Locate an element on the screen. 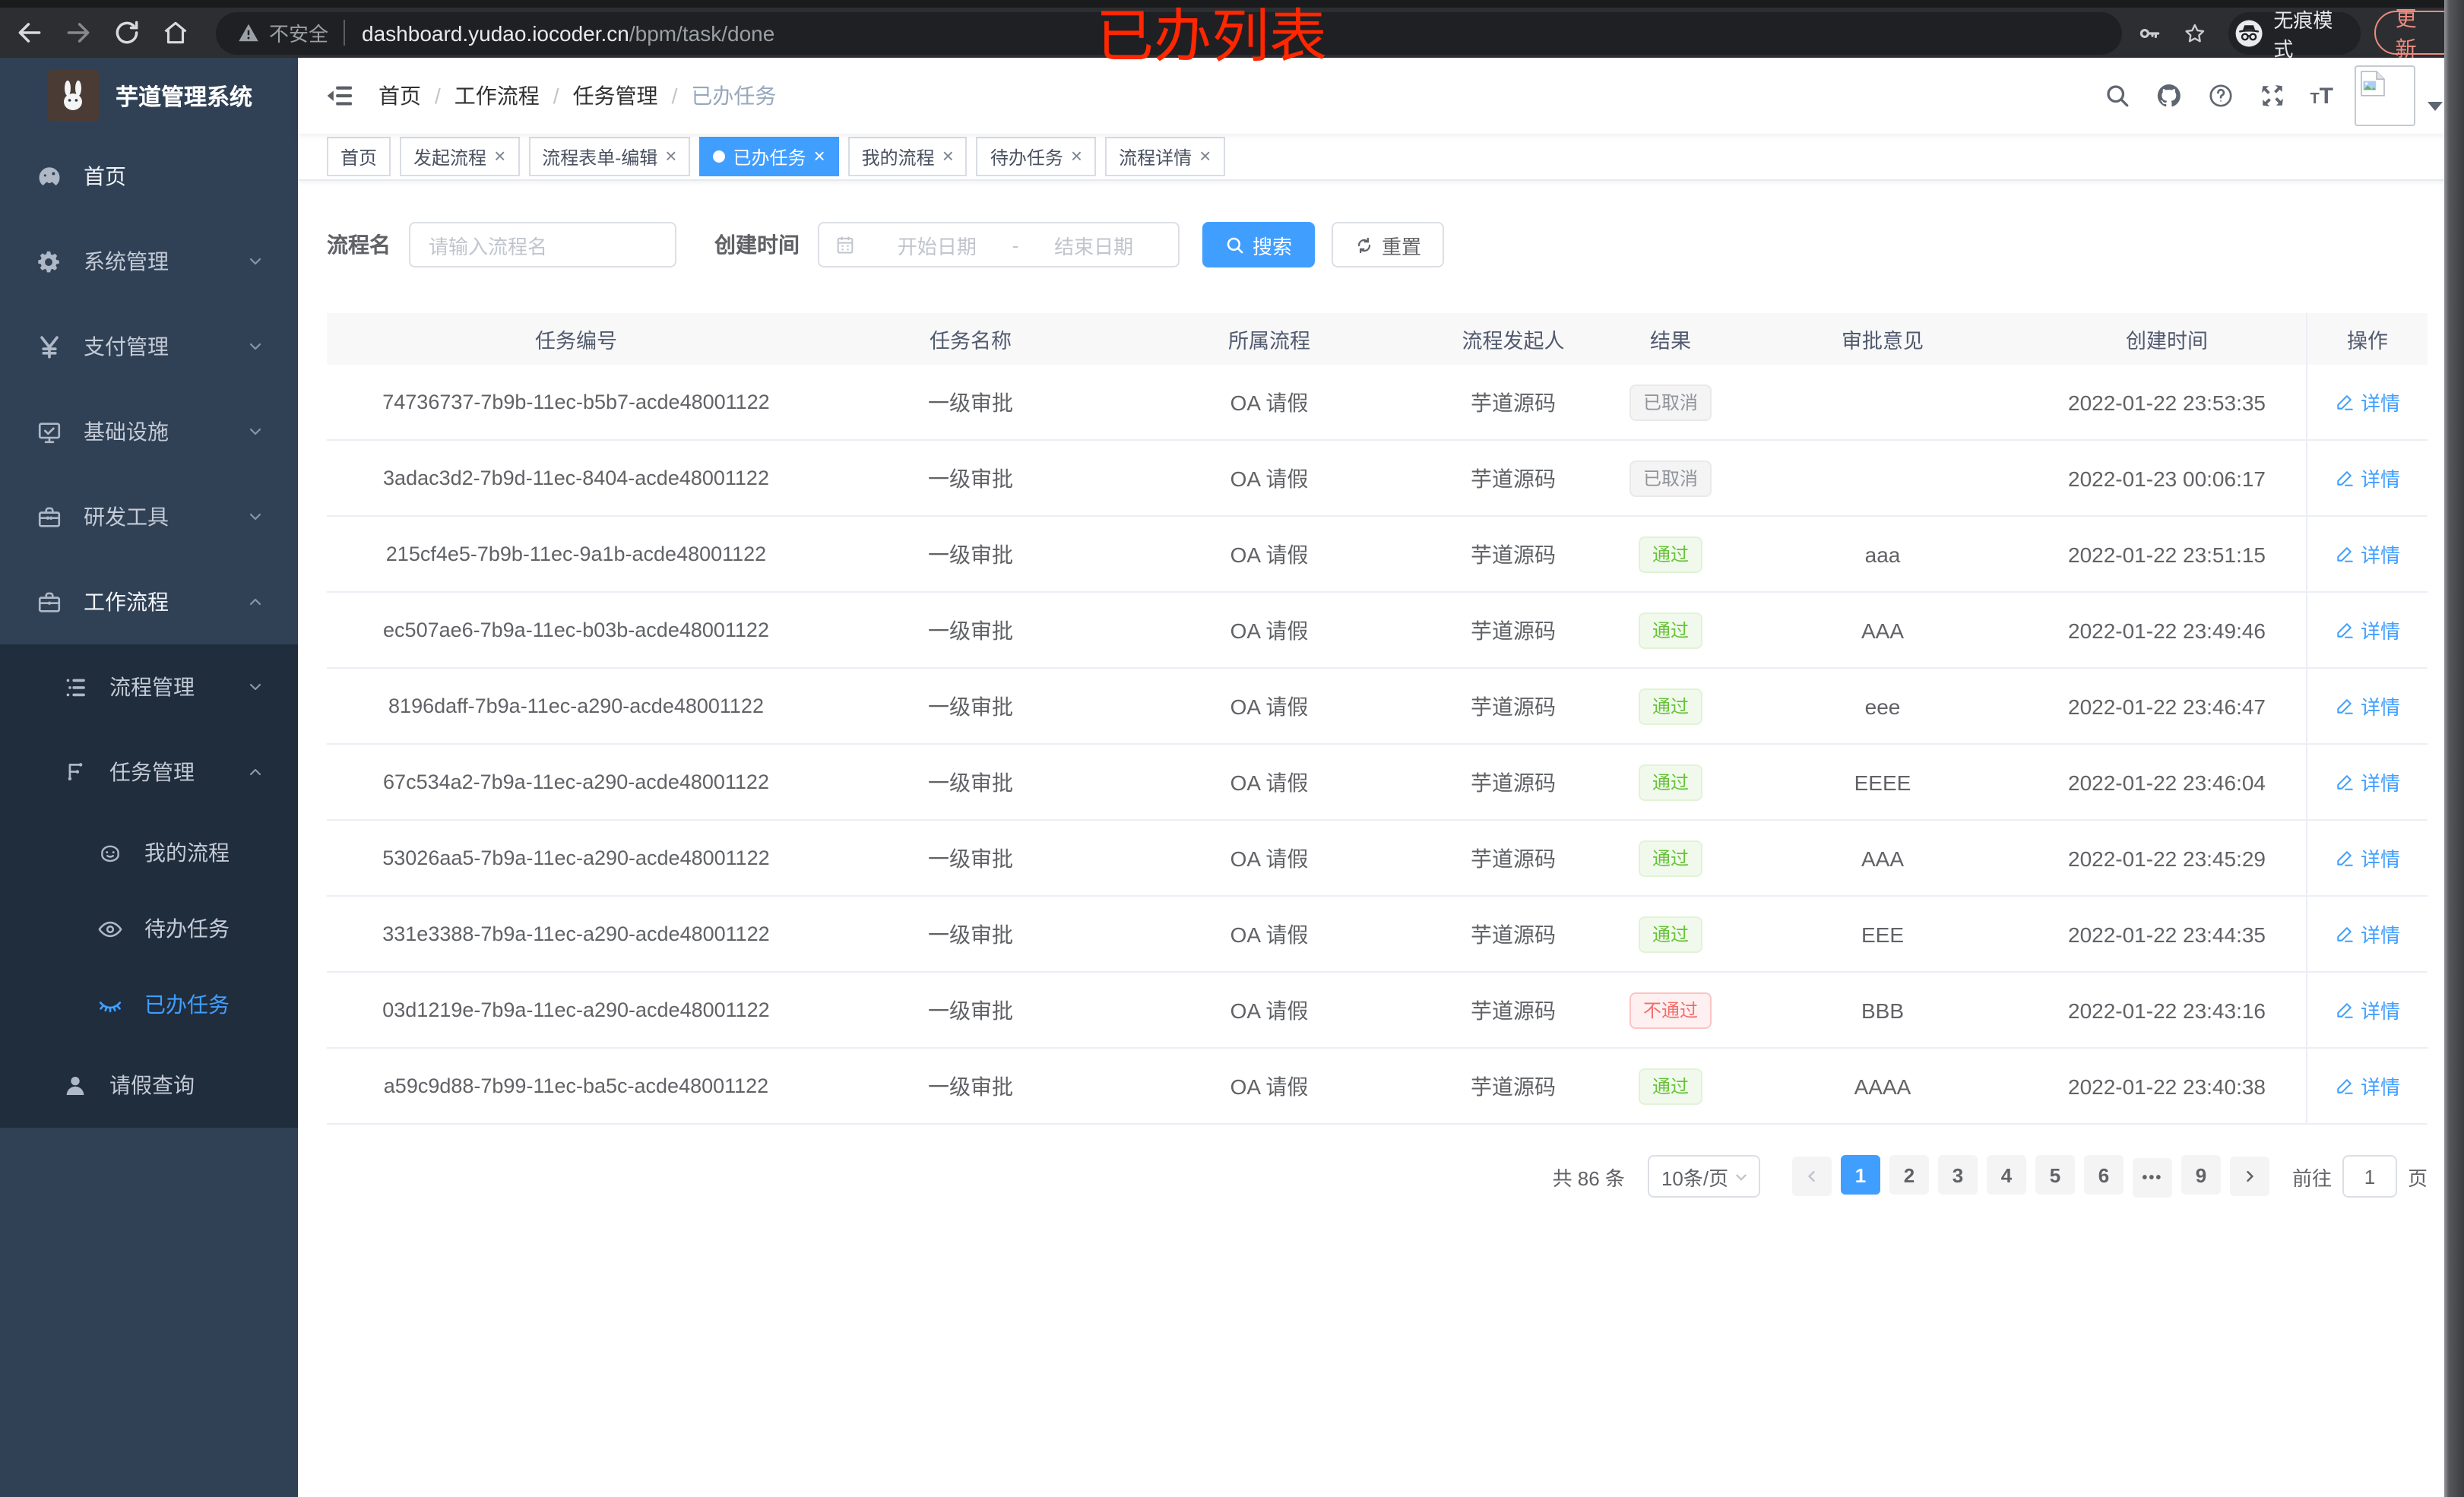 The image size is (2464, 1497). sidebar-item-my-process: 我的流程 is located at coordinates (149, 853).